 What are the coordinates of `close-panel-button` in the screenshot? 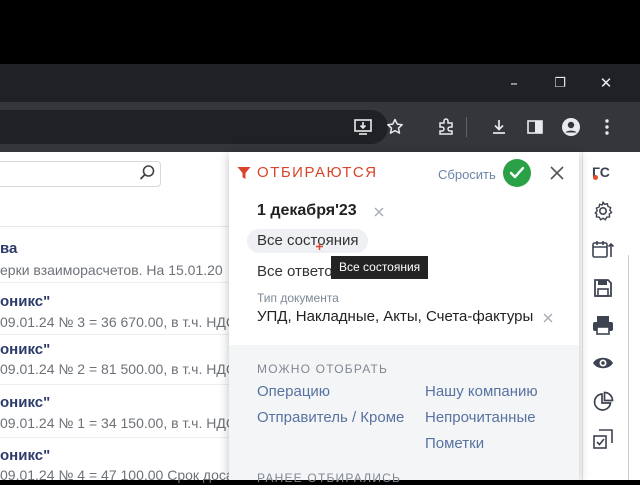 It's located at (557, 173).